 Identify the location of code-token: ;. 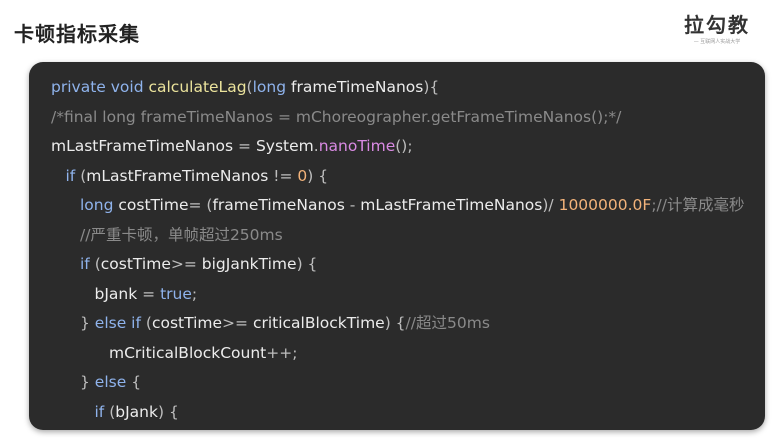
(194, 293).